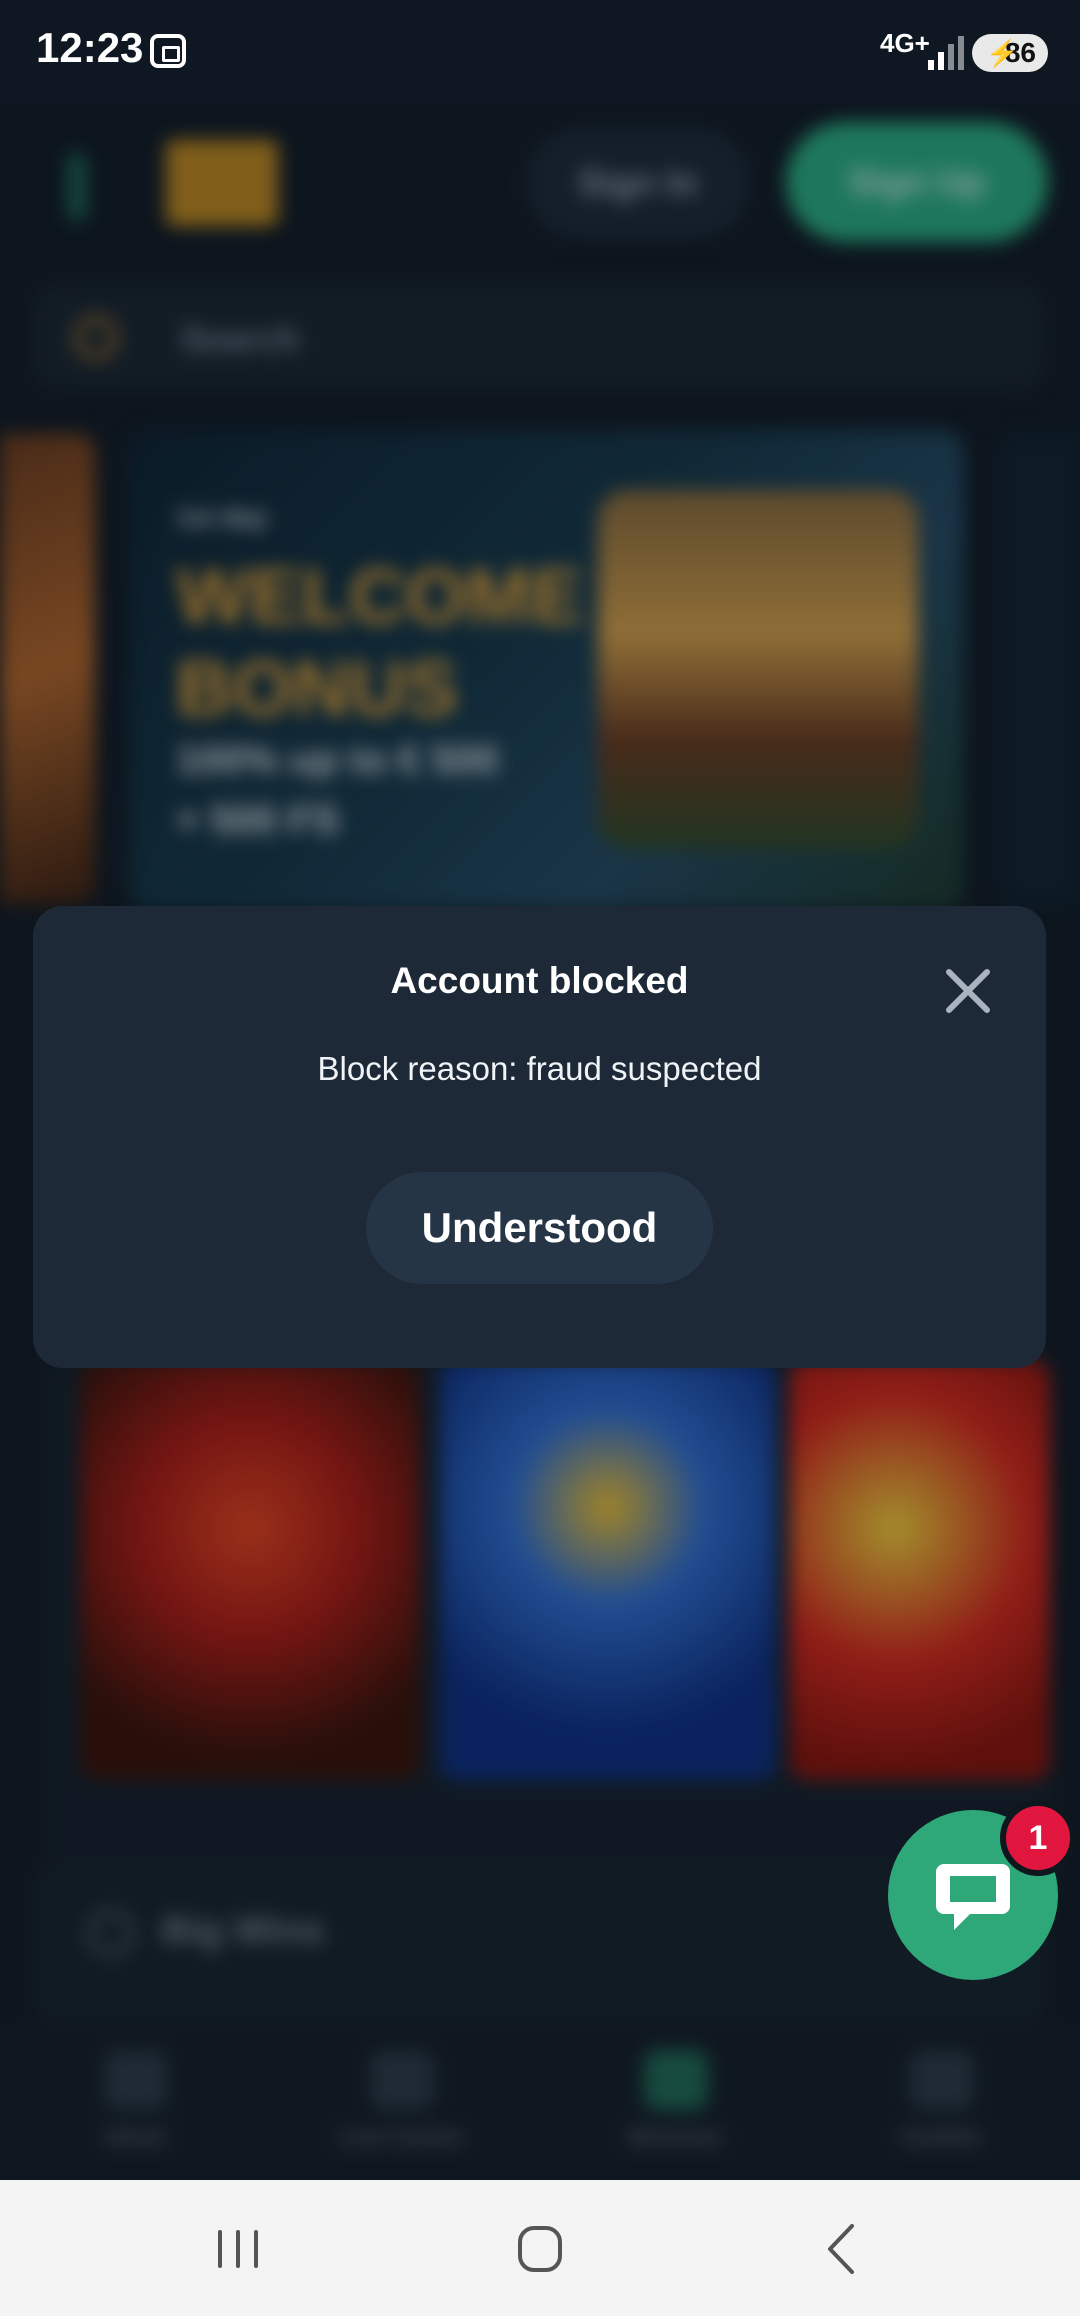  I want to click on chat-bubble-icon, so click(973, 1897).